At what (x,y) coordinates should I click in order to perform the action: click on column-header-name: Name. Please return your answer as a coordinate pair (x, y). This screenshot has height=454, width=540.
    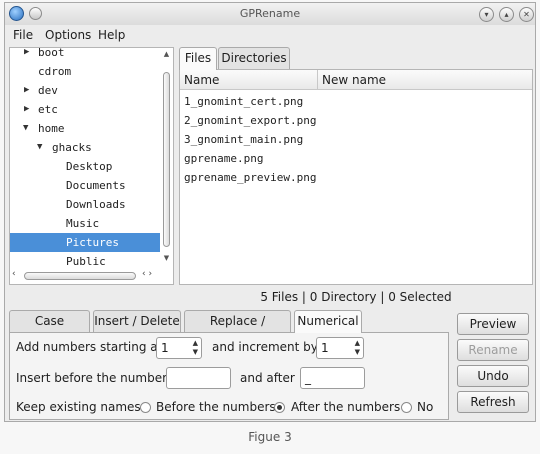
    Looking at the image, I should click on (249, 80).